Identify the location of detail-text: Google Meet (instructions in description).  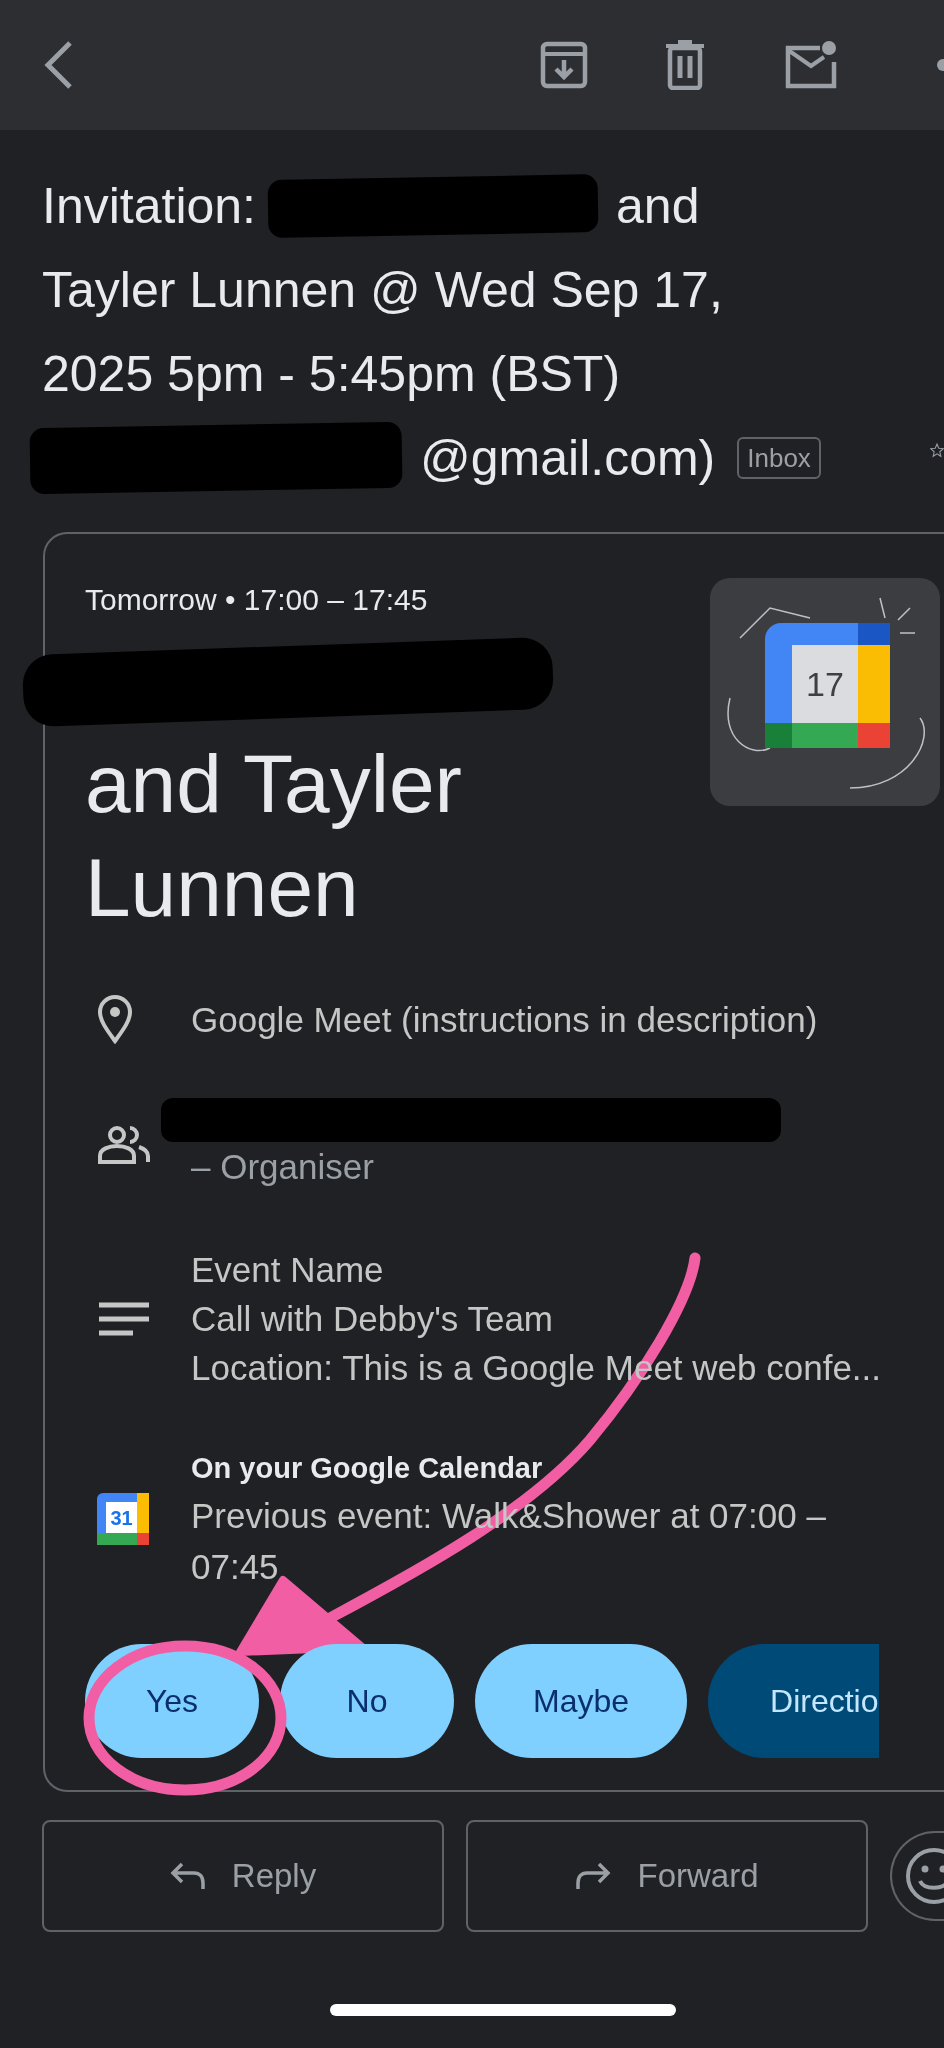
(504, 1019).